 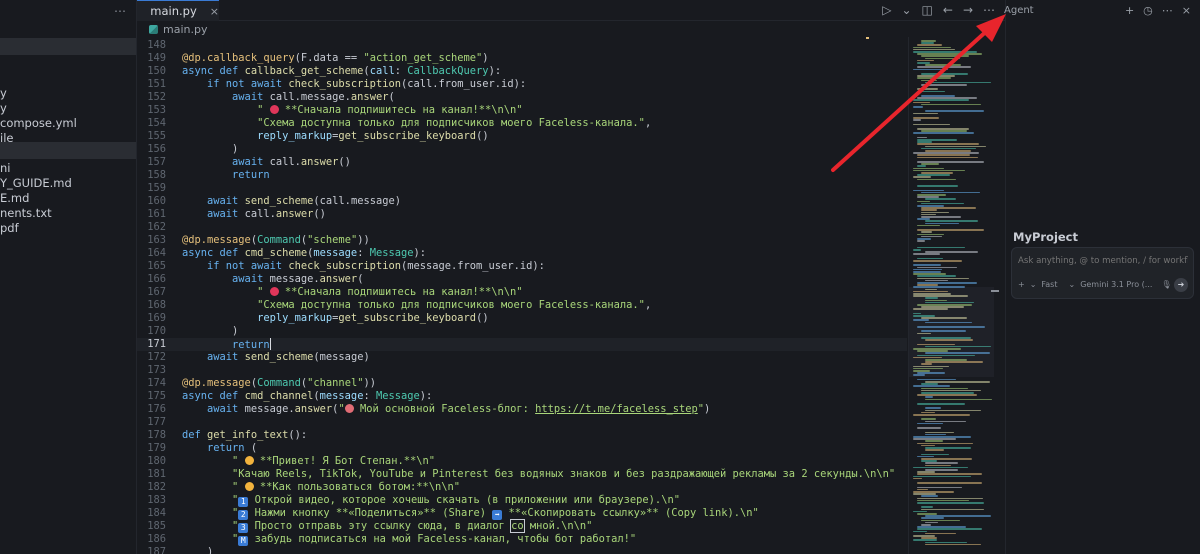 What do you see at coordinates (178, 10) in the screenshot?
I see `tab-main-py: main.py ×` at bounding box center [178, 10].